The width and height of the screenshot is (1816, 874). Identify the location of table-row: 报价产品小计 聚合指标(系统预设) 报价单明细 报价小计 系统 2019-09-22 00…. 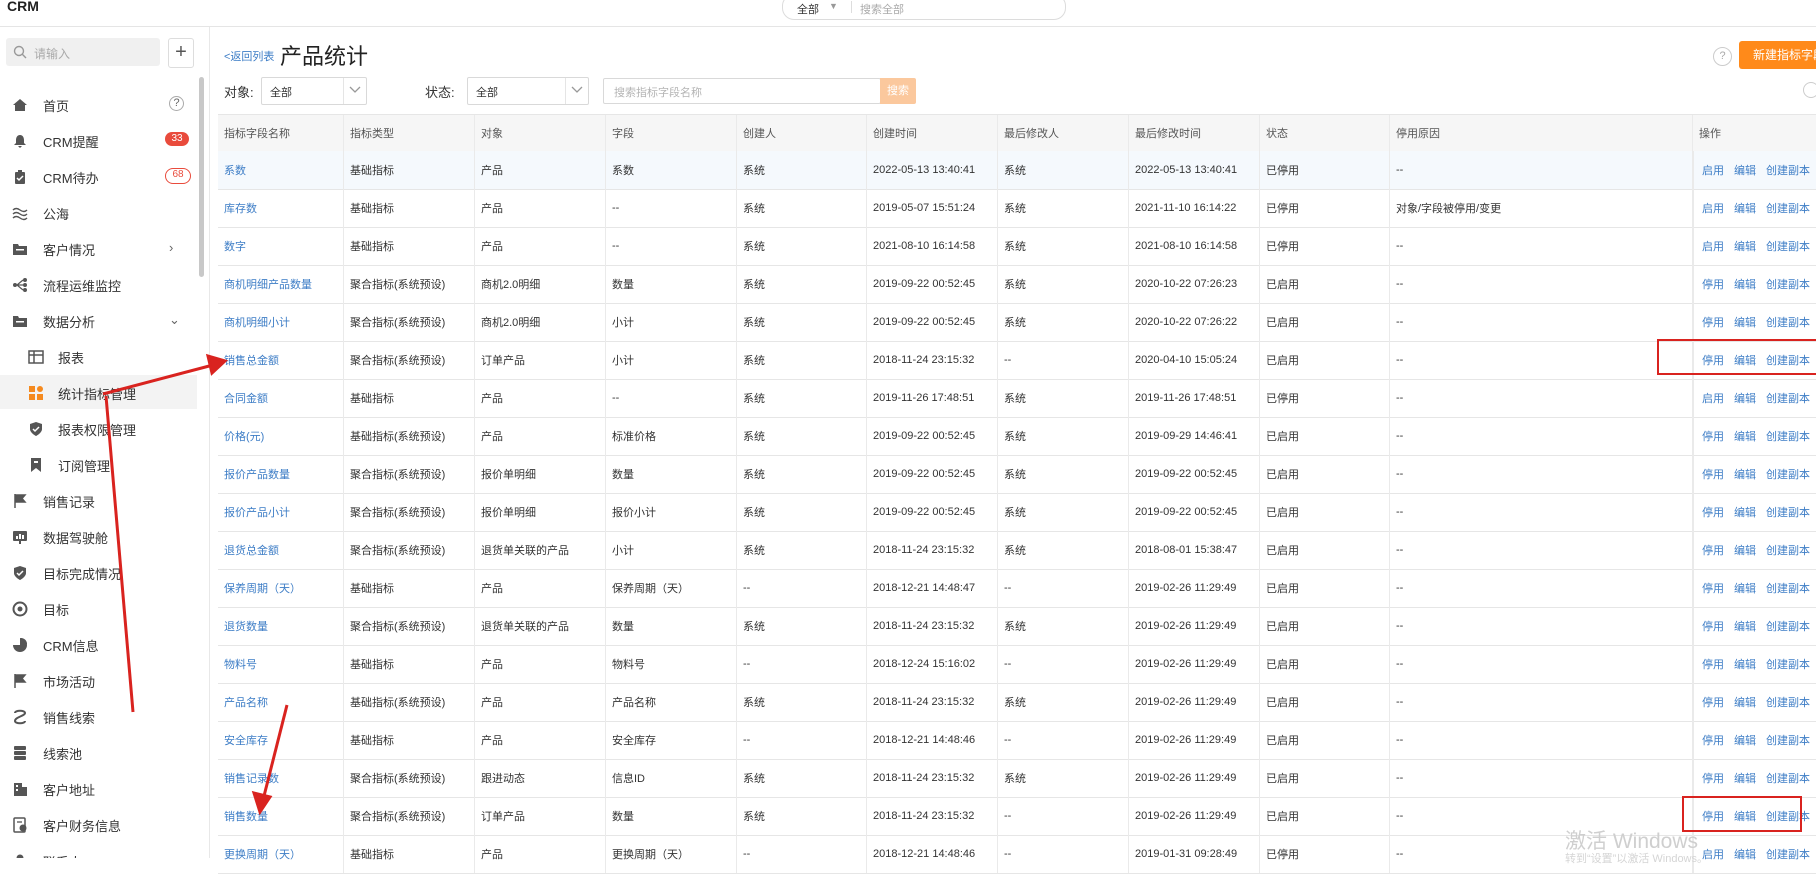
(1017, 512).